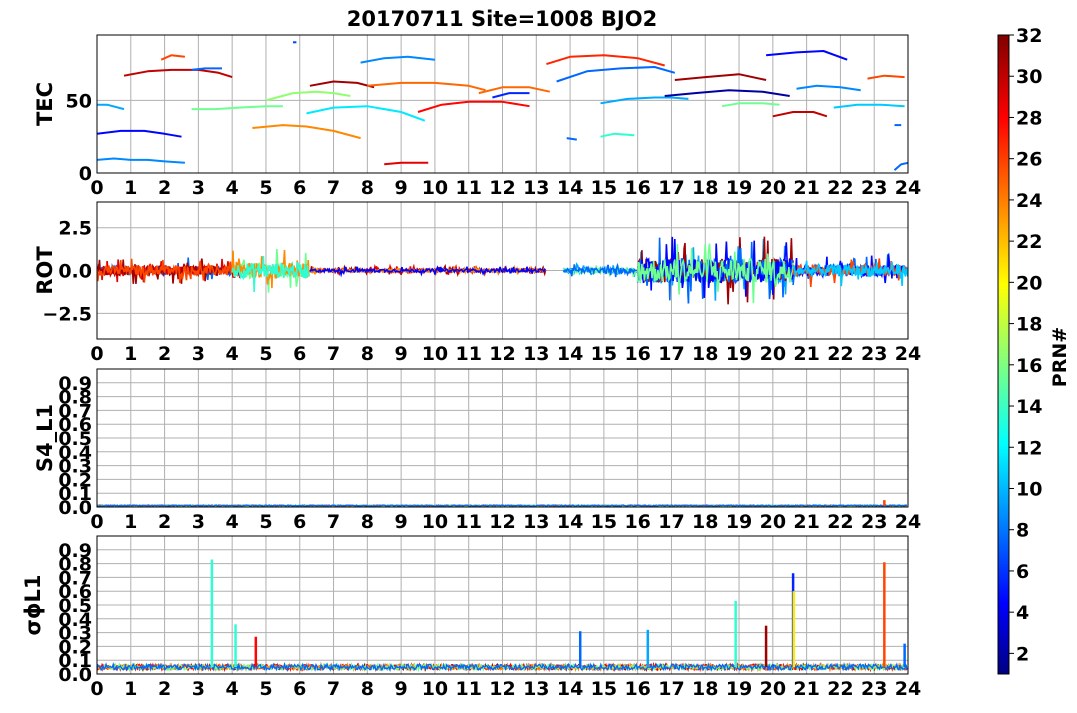 This screenshot has width=1077, height=713. What do you see at coordinates (96, 188) in the screenshot?
I see `tec-xtick-label: 0` at bounding box center [96, 188].